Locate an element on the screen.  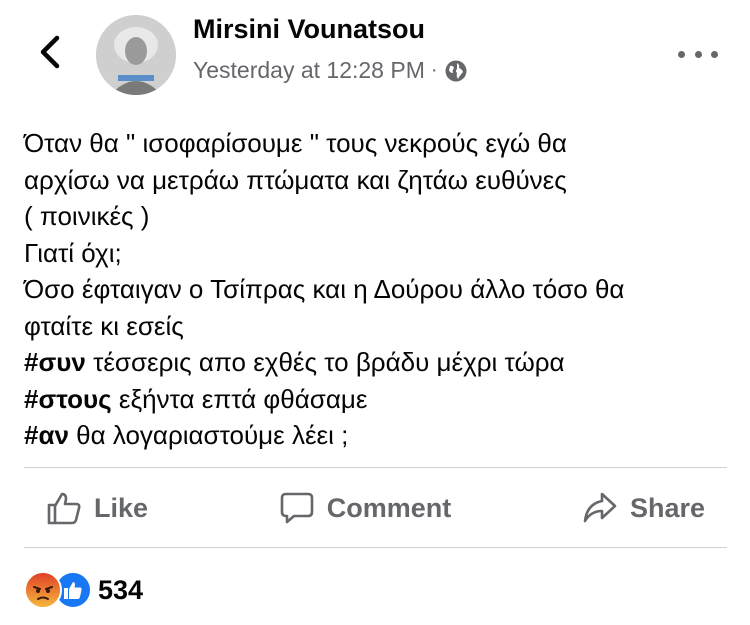
post-meta: Yesterday at 12:28 PM · is located at coordinates (330, 70).